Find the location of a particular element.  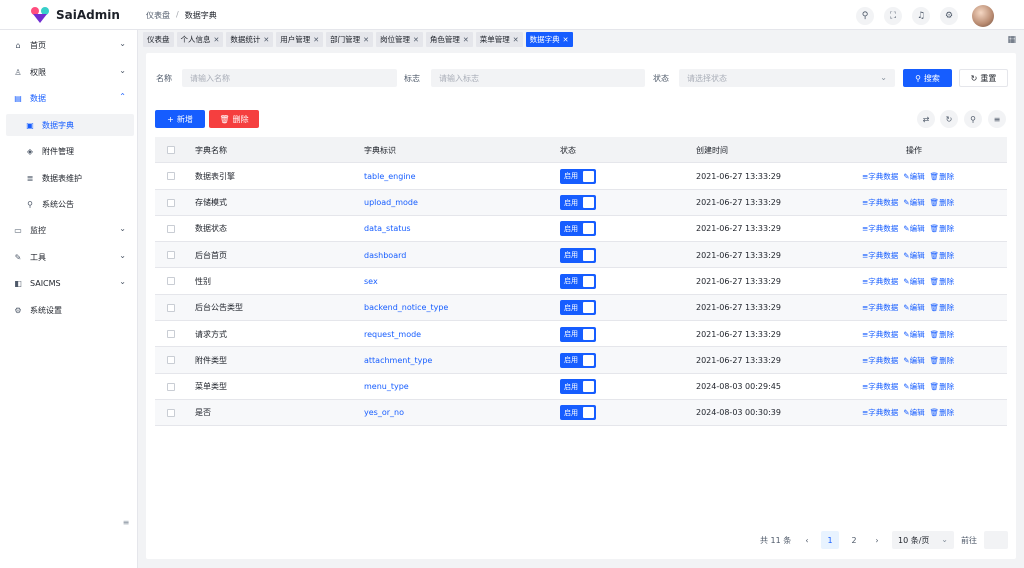

prev-page-icon: ‹ is located at coordinates (807, 540).